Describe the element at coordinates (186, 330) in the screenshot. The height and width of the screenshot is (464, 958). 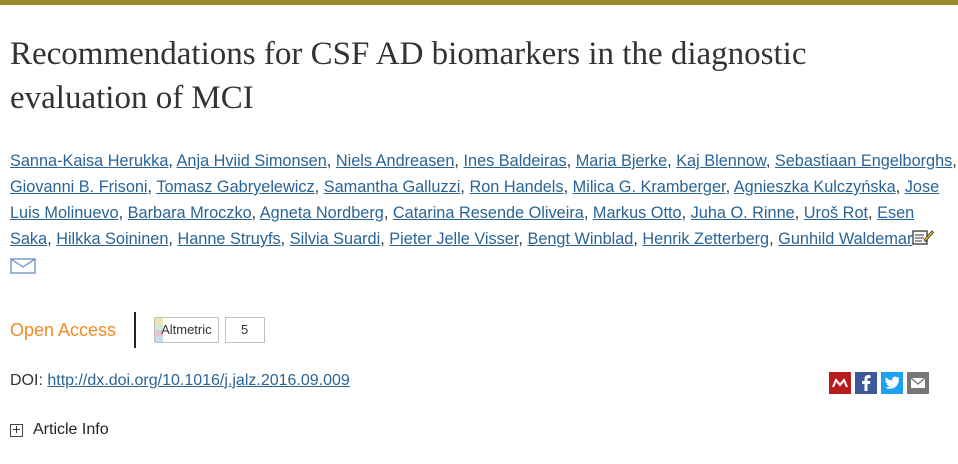
I see `altmetric-label: Altmetric` at that location.